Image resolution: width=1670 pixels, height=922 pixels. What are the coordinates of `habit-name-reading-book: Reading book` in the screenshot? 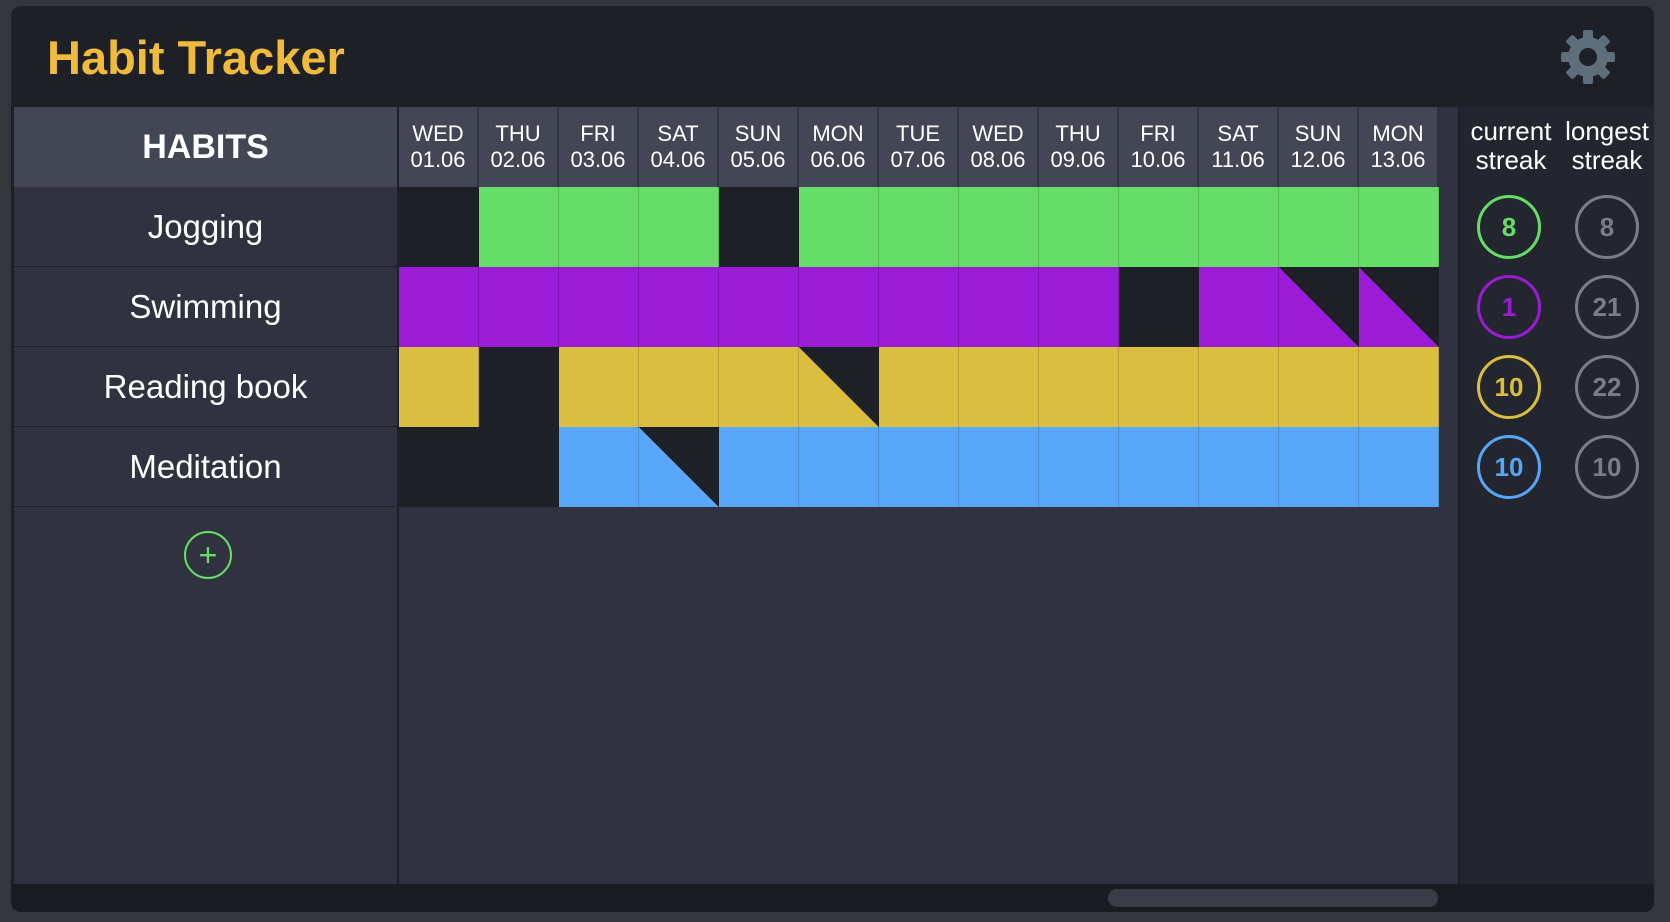 It's located at (205, 387).